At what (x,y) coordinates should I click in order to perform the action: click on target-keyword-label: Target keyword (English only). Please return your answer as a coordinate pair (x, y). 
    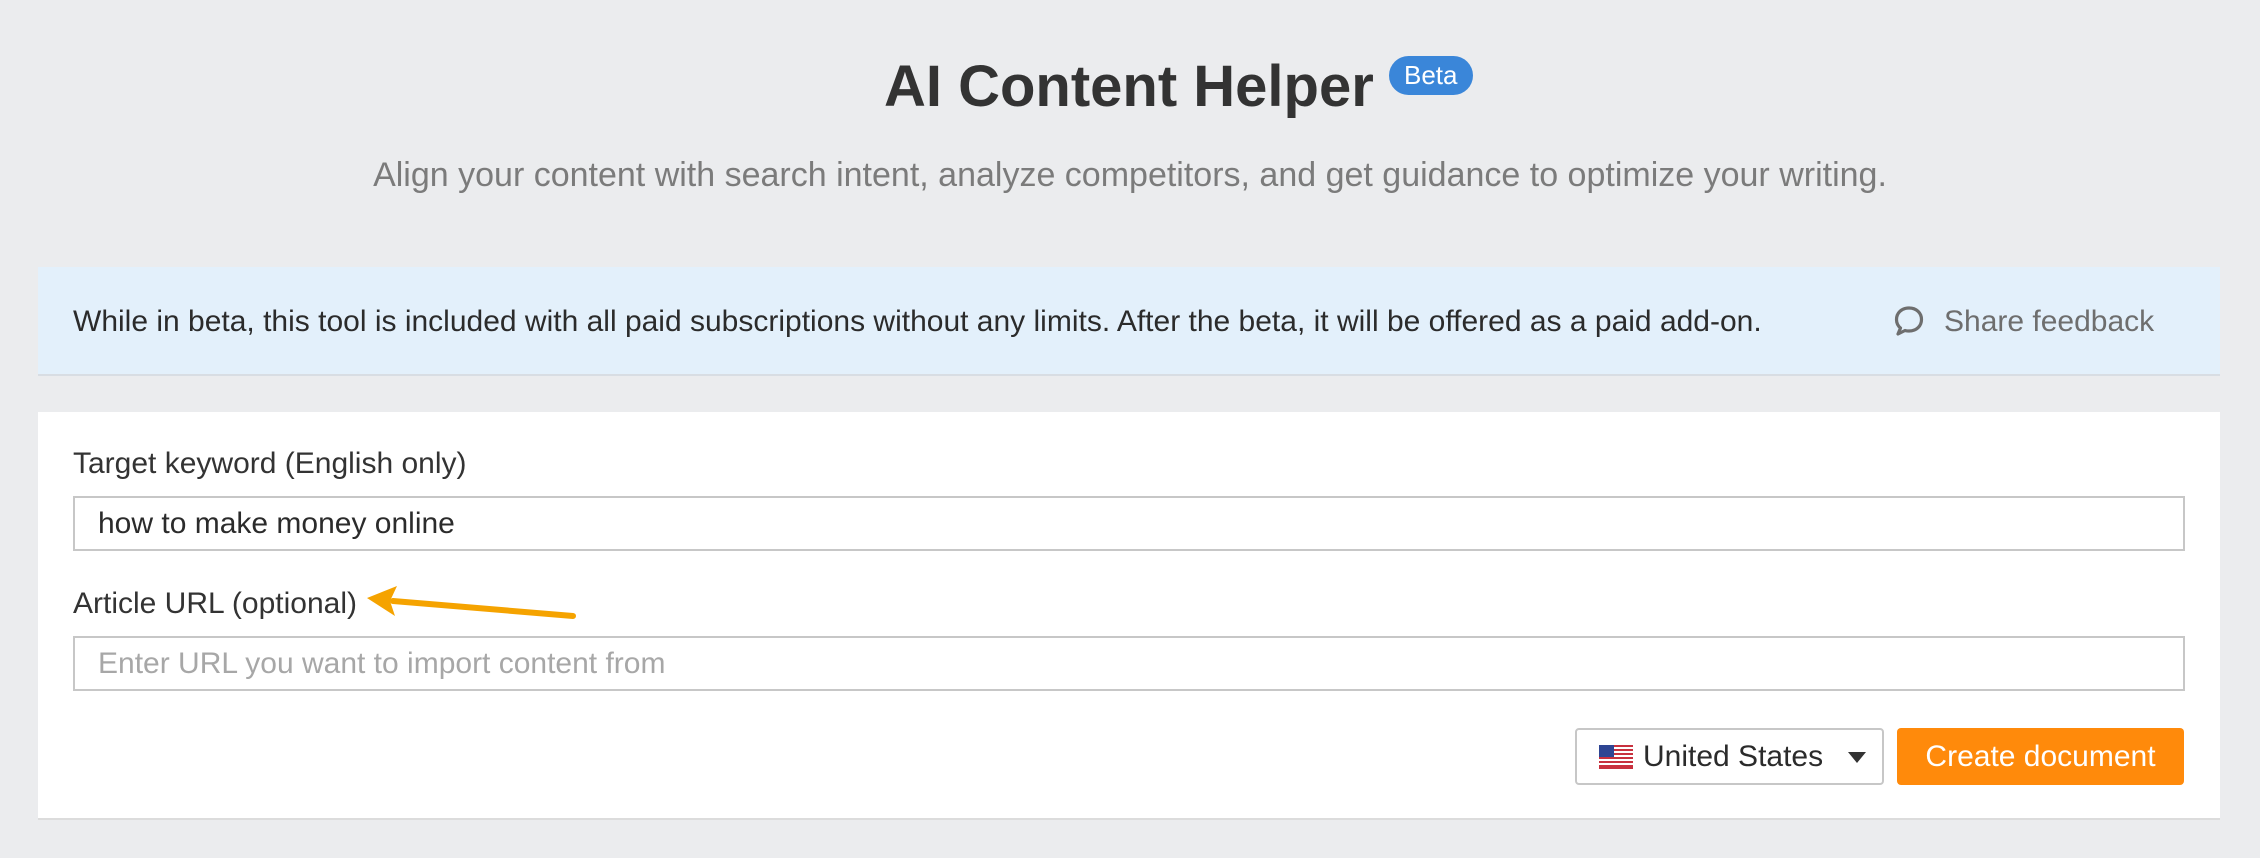
    Looking at the image, I should click on (270, 463).